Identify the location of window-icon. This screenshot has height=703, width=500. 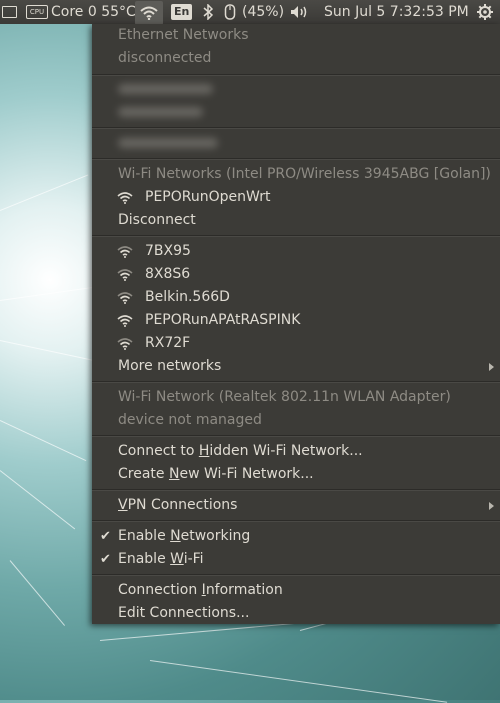
(9, 12).